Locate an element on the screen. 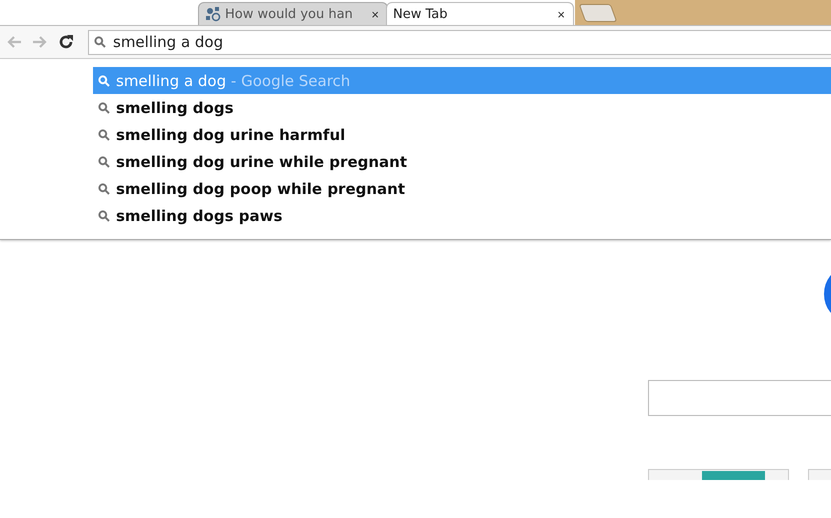 The height and width of the screenshot is (518, 831). suggestion-item: smelling dog urine harmful is located at coordinates (462, 134).